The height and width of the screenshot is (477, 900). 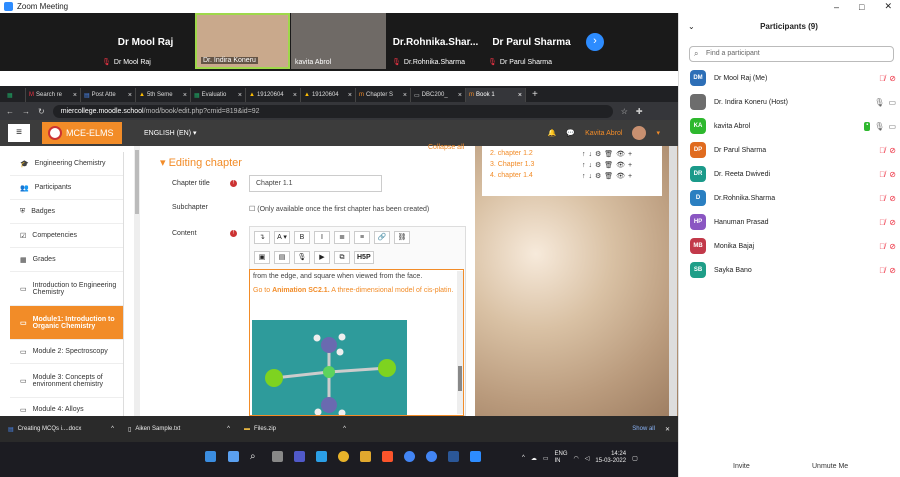 What do you see at coordinates (218, 95) in the screenshot?
I see `browser-tab: ▦ Evaluatio ×` at bounding box center [218, 95].